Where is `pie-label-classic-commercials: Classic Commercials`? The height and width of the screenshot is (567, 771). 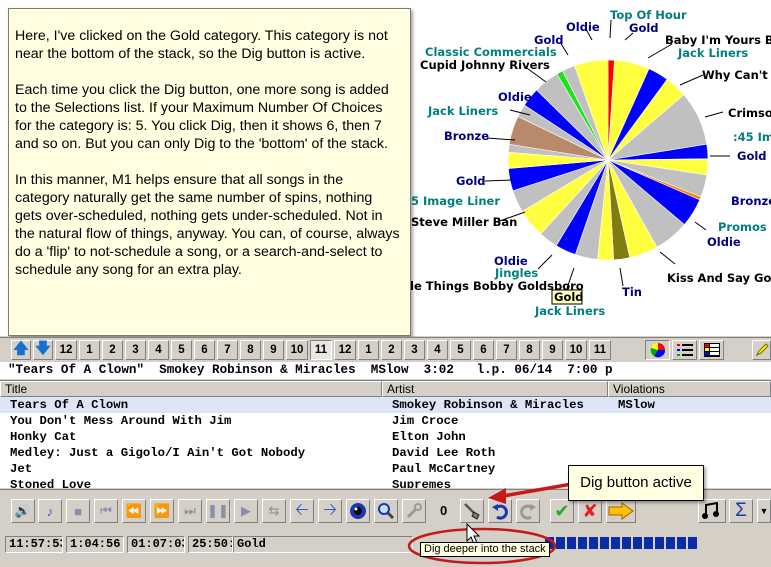
pie-label-classic-commercials: Classic Commercials is located at coordinates (491, 52).